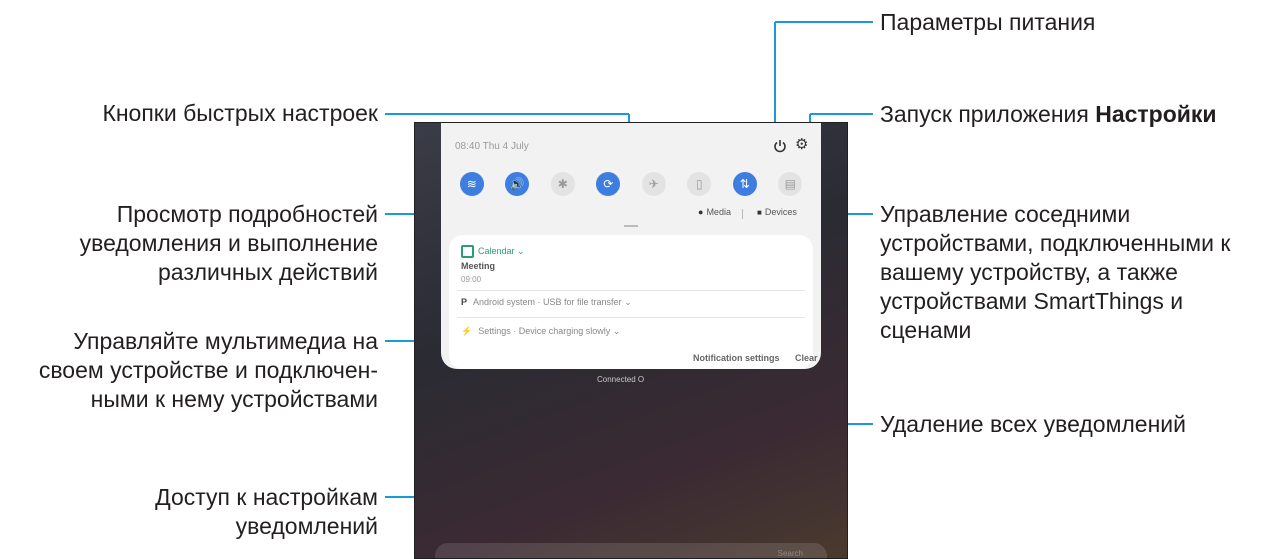  What do you see at coordinates (266, 512) in the screenshot?
I see `label-notification-settings: Доступ к настройкам уведомлений` at bounding box center [266, 512].